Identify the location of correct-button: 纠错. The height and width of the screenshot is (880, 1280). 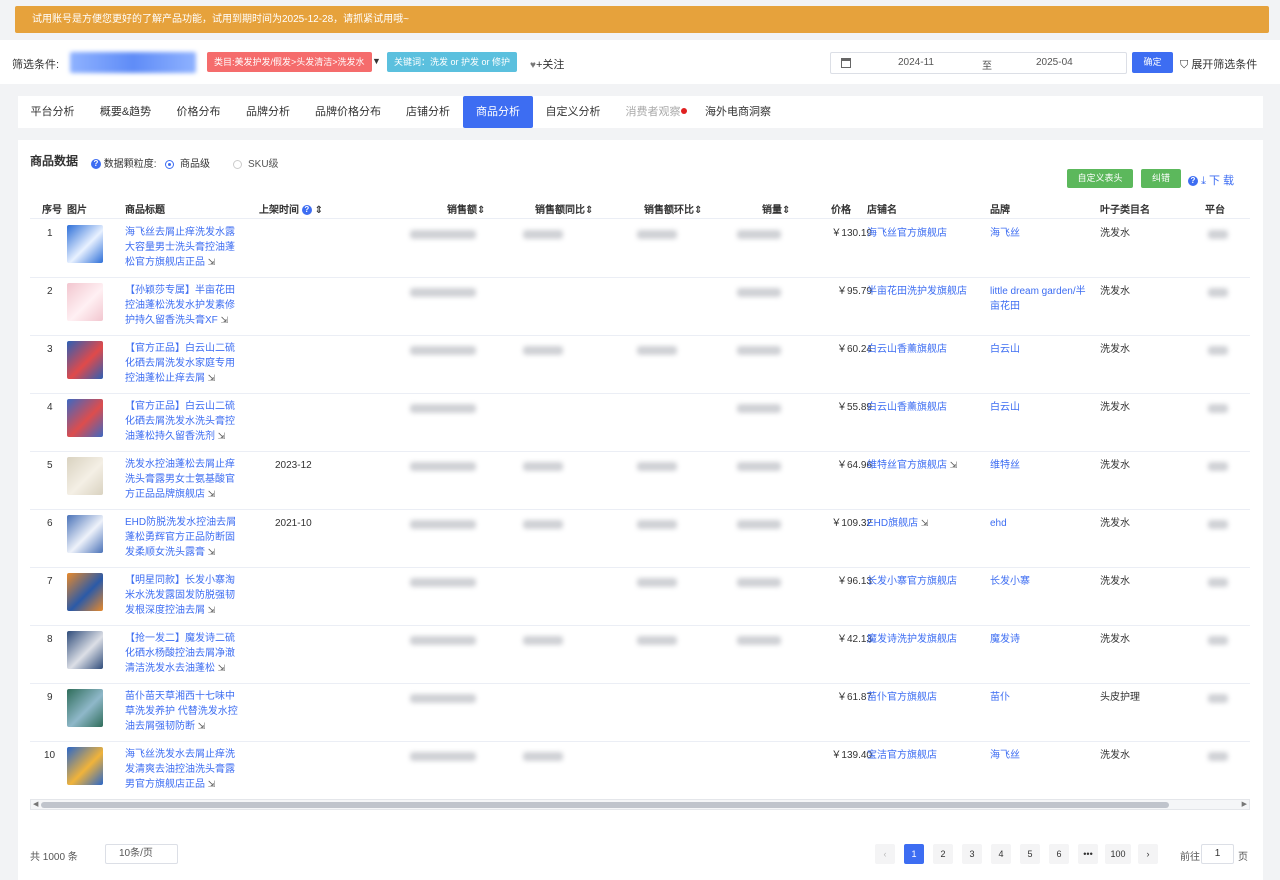
(1161, 178).